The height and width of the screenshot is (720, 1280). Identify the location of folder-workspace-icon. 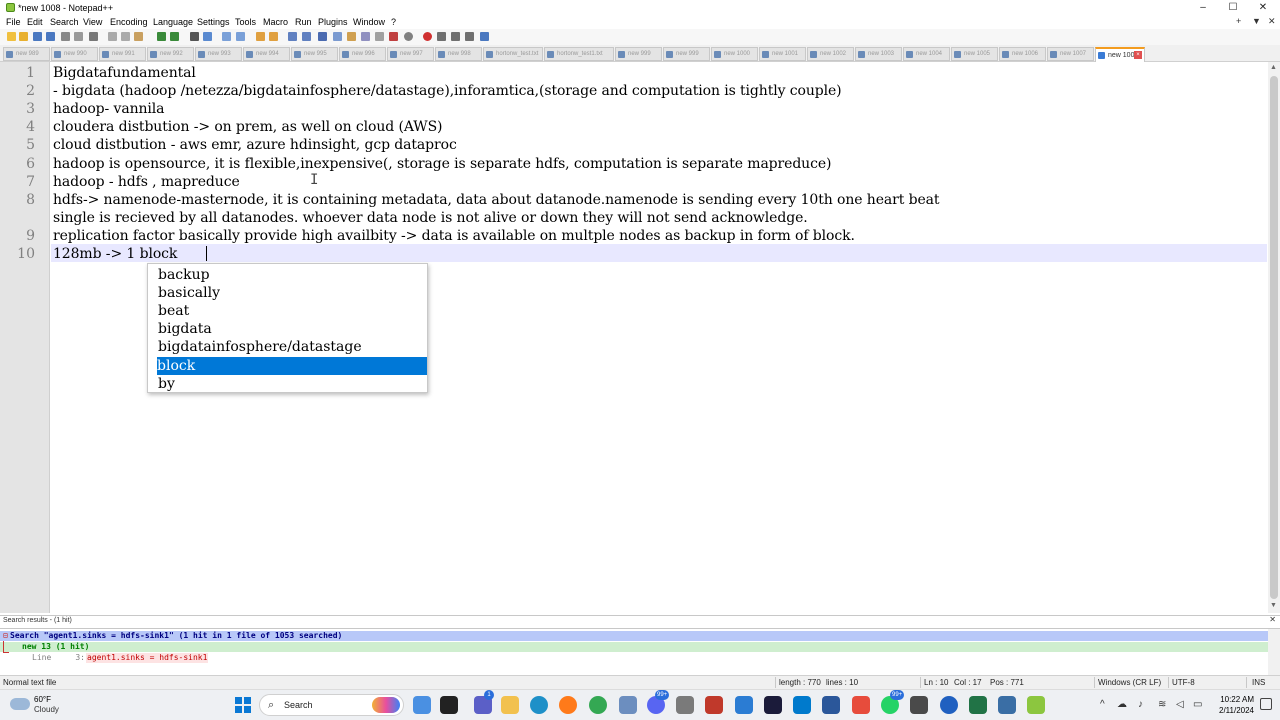
(379, 36).